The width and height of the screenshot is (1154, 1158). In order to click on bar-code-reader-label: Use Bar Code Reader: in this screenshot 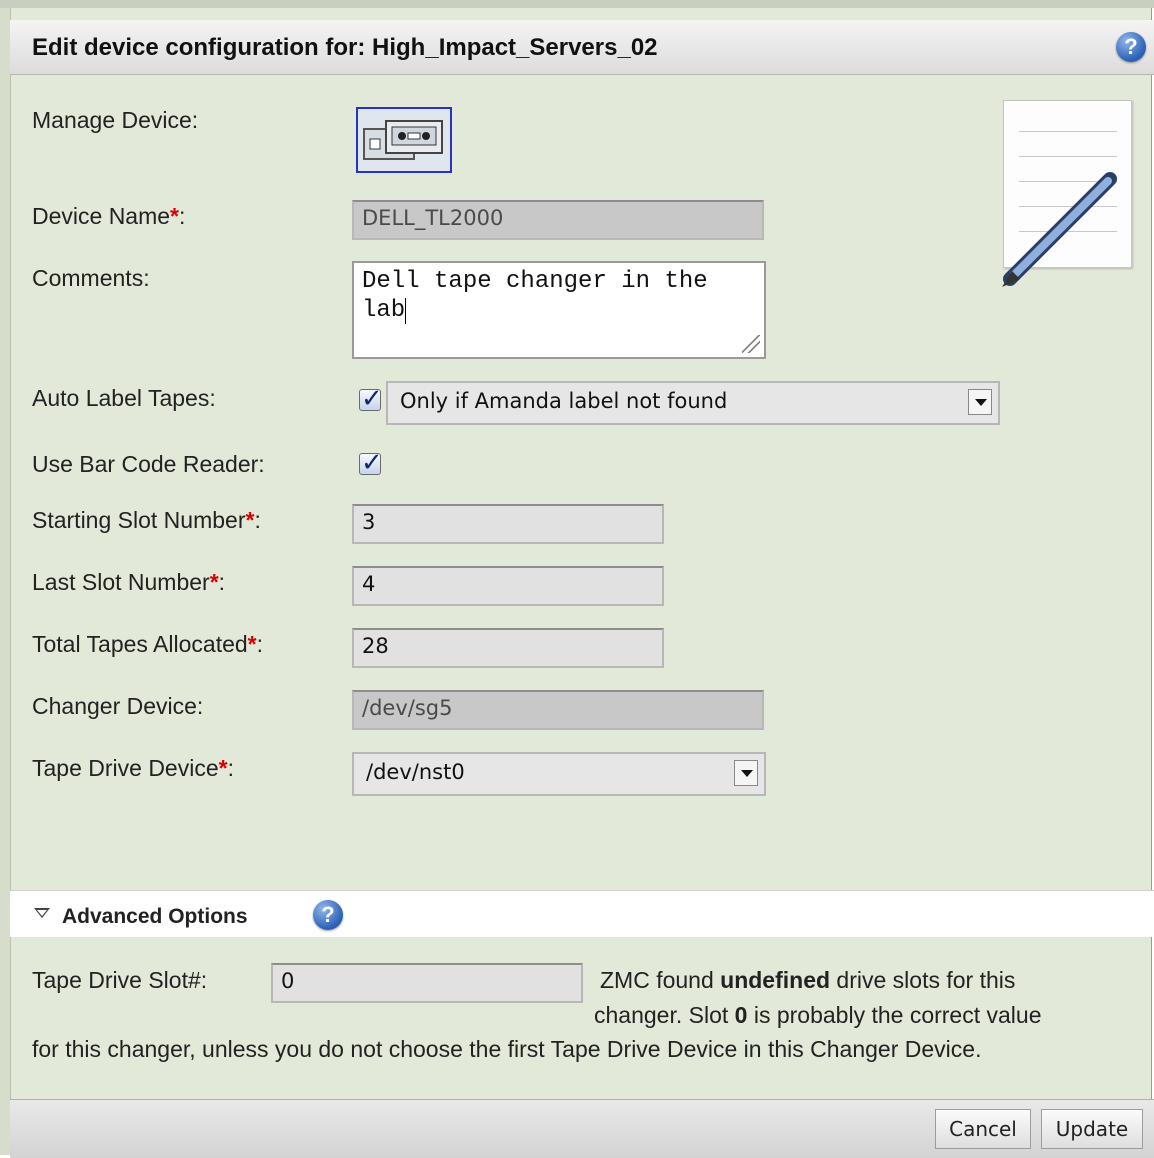, I will do `click(148, 464)`.